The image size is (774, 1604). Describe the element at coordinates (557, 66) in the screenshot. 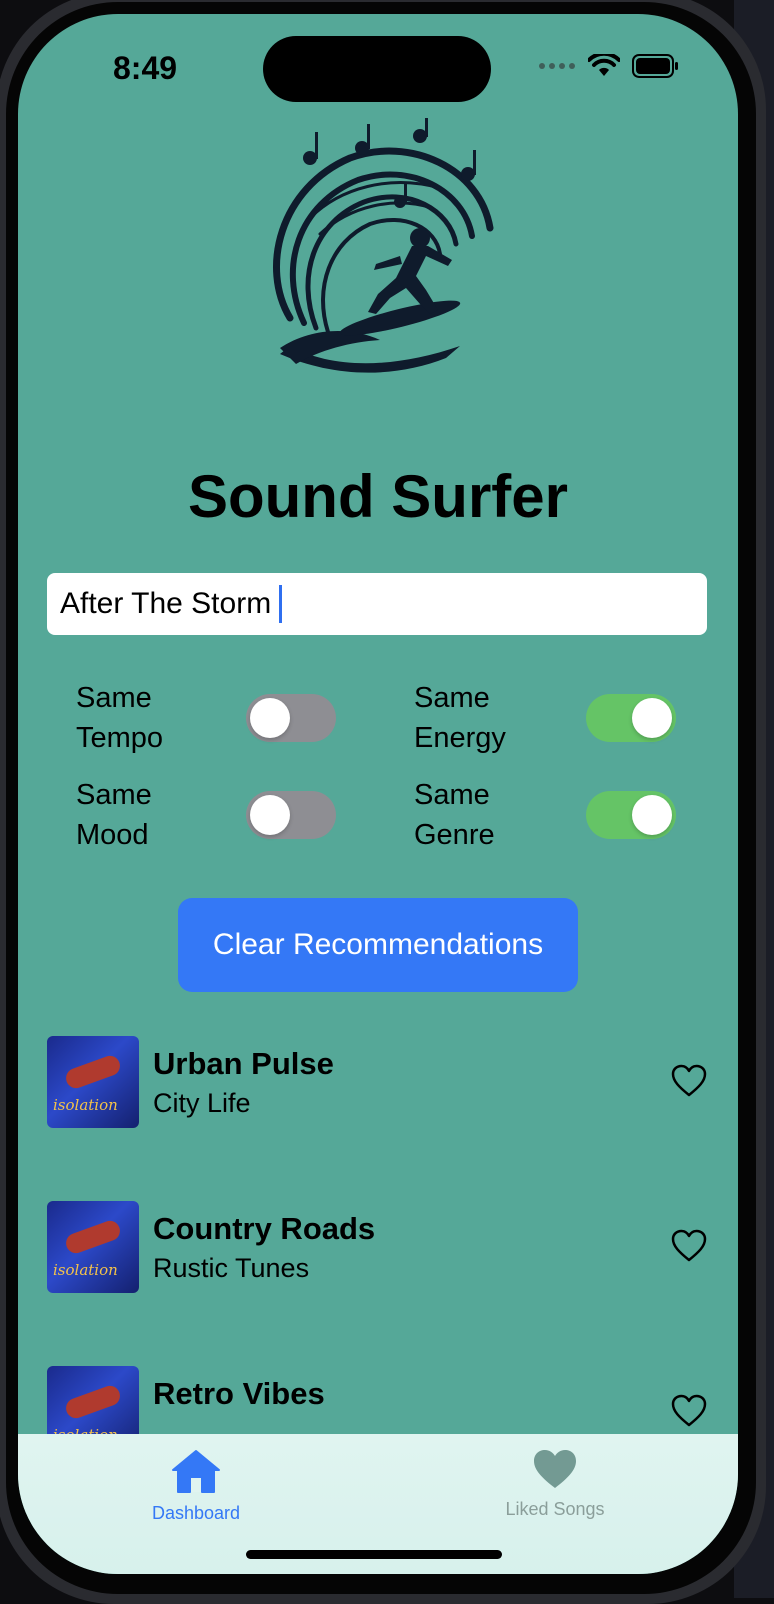

I see `signal-dots-icon` at that location.